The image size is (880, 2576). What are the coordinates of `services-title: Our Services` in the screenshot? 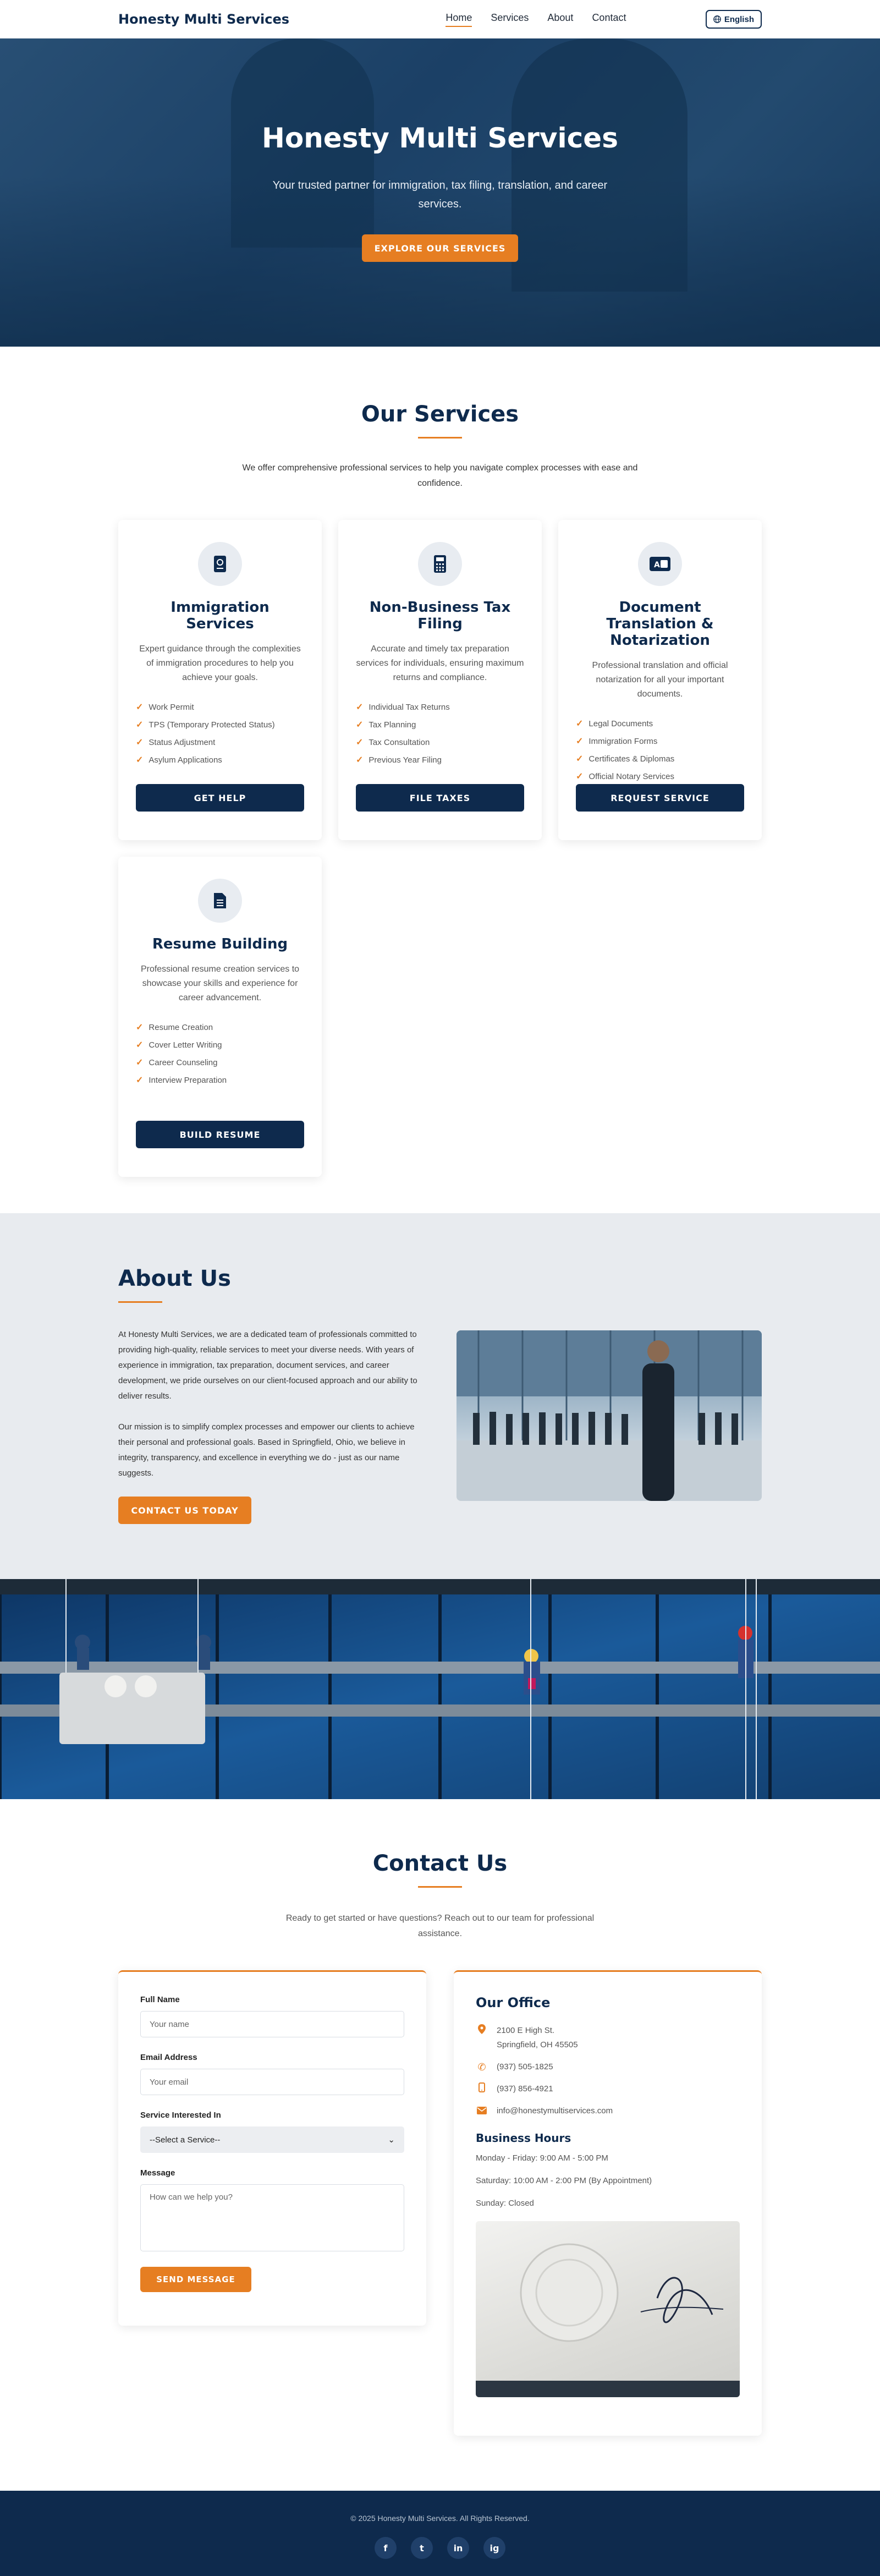 It's located at (440, 415).